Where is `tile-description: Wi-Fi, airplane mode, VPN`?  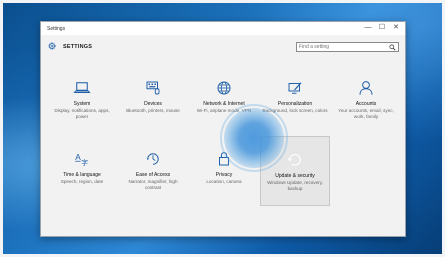 tile-description: Wi-Fi, airplane mode, VPN is located at coordinates (224, 110).